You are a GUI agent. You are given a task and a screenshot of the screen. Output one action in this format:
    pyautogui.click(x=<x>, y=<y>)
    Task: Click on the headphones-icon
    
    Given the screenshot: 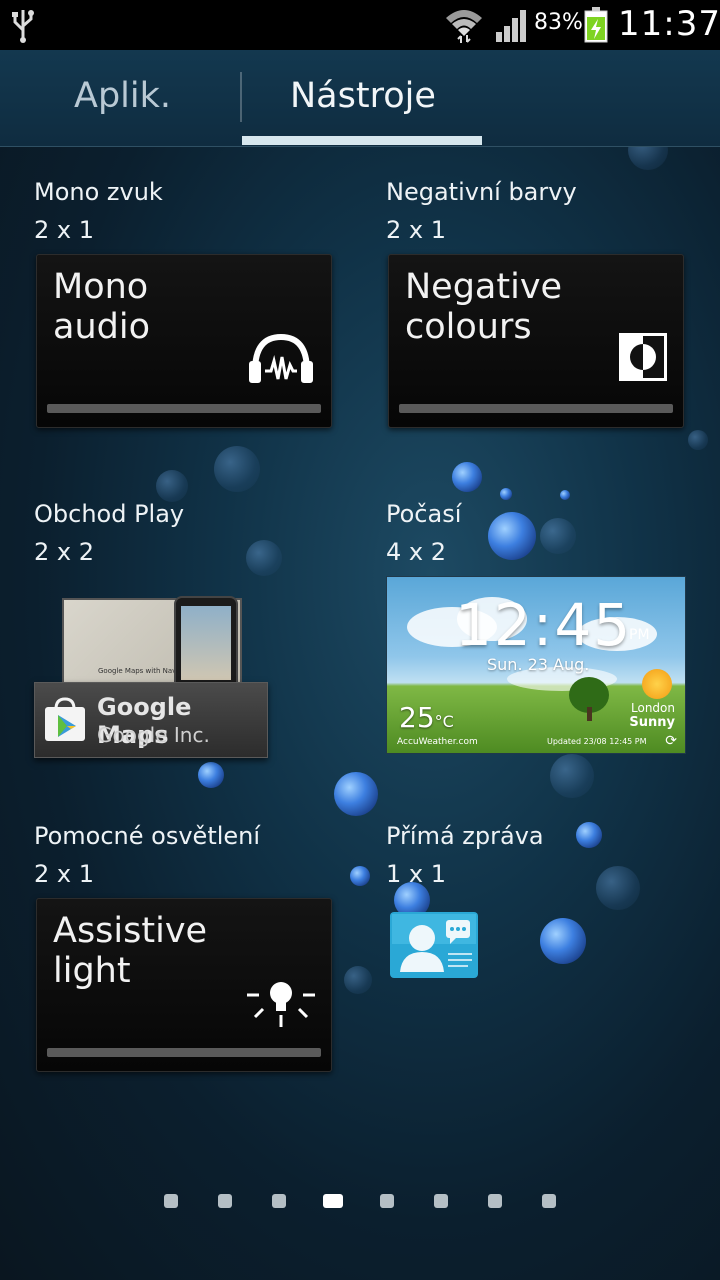 What is the action you would take?
    pyautogui.click(x=281, y=358)
    